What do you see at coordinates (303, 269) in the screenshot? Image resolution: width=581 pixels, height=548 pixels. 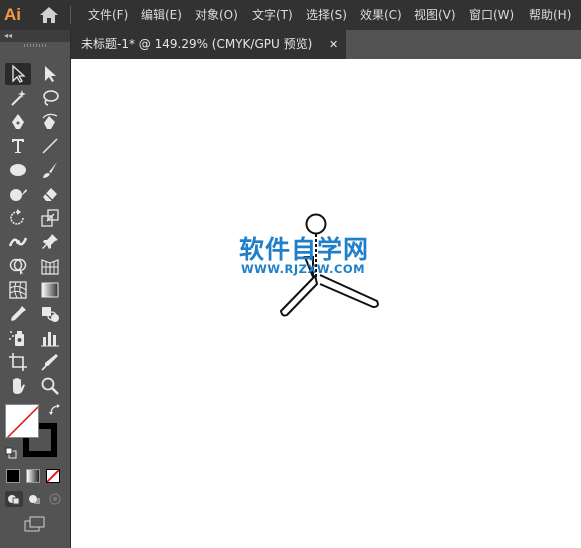 I see `watermark-url: WWW.RJZXW.COM` at bounding box center [303, 269].